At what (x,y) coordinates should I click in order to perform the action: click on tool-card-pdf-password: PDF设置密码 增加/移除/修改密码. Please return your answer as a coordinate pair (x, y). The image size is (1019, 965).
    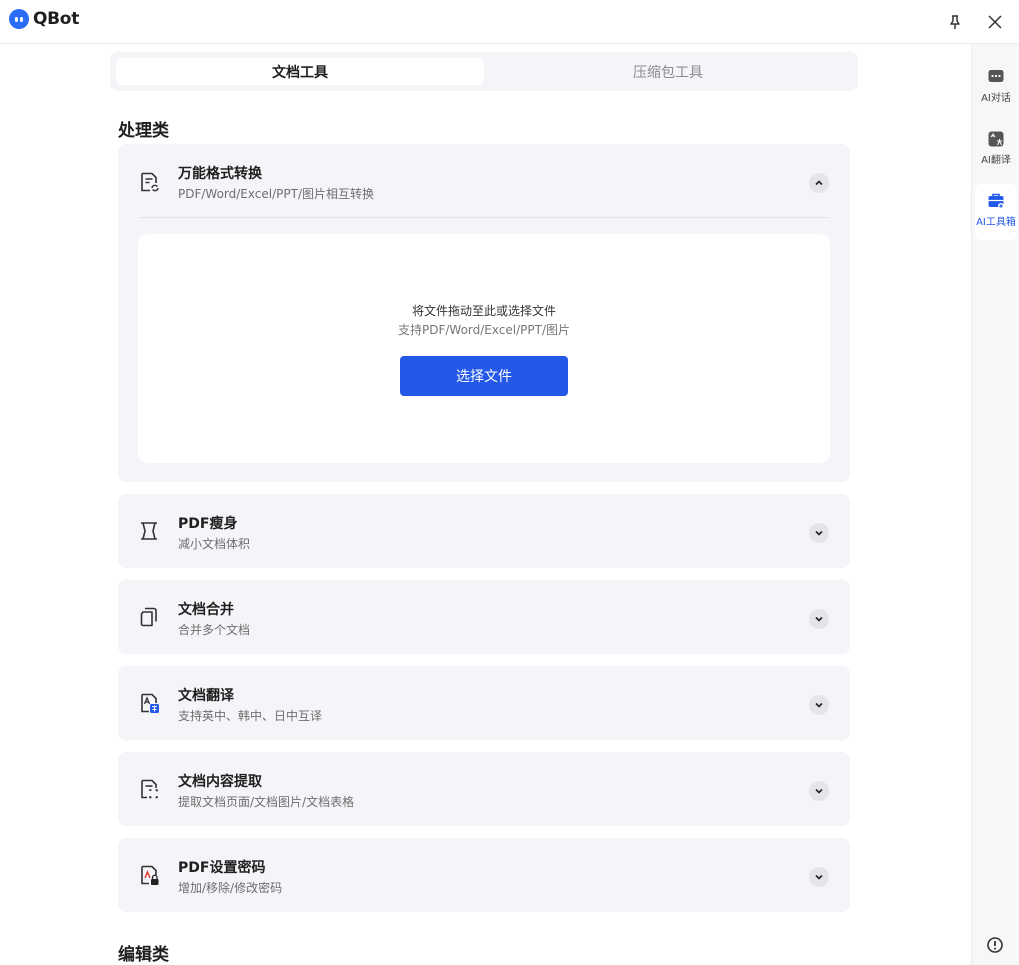
    Looking at the image, I should click on (484, 875).